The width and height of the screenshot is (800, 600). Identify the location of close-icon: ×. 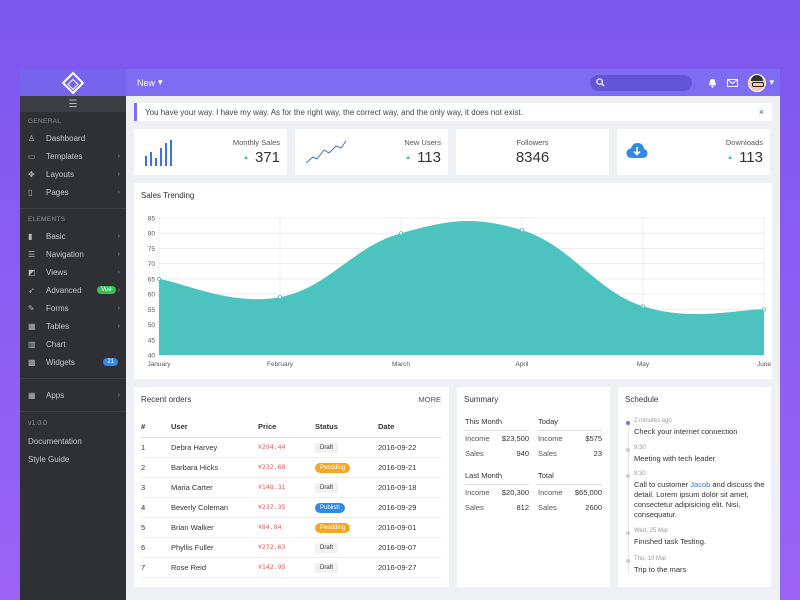
(761, 112).